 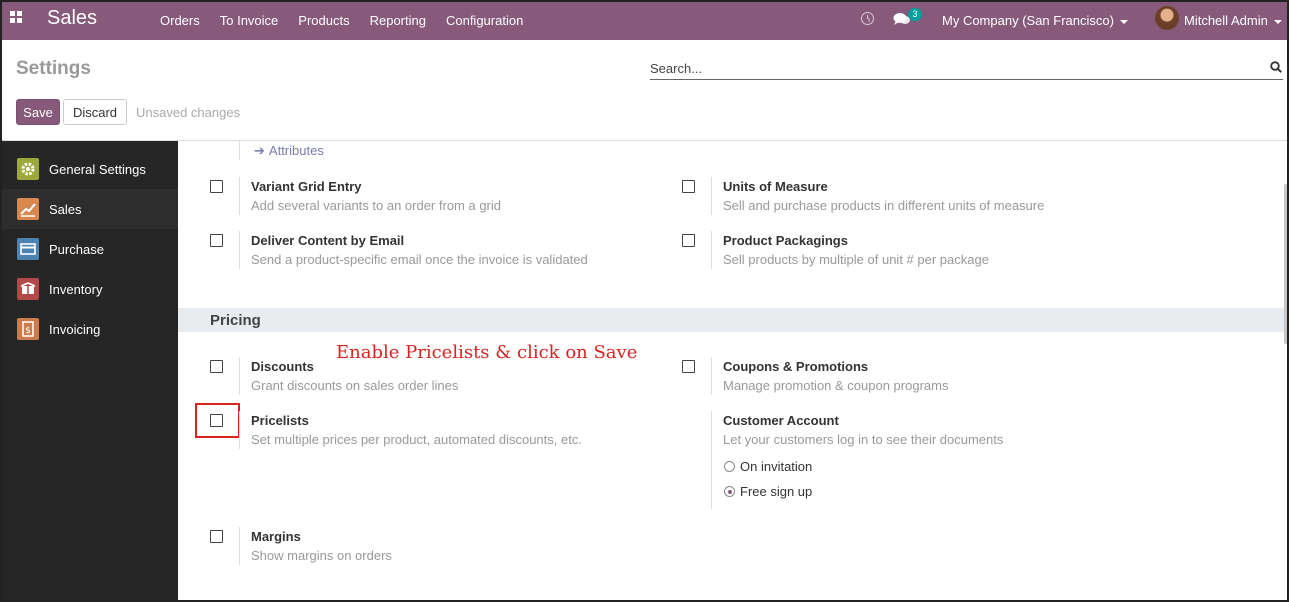 I want to click on sidebar-item-invoicing: $ Invoicing, so click(x=90, y=329).